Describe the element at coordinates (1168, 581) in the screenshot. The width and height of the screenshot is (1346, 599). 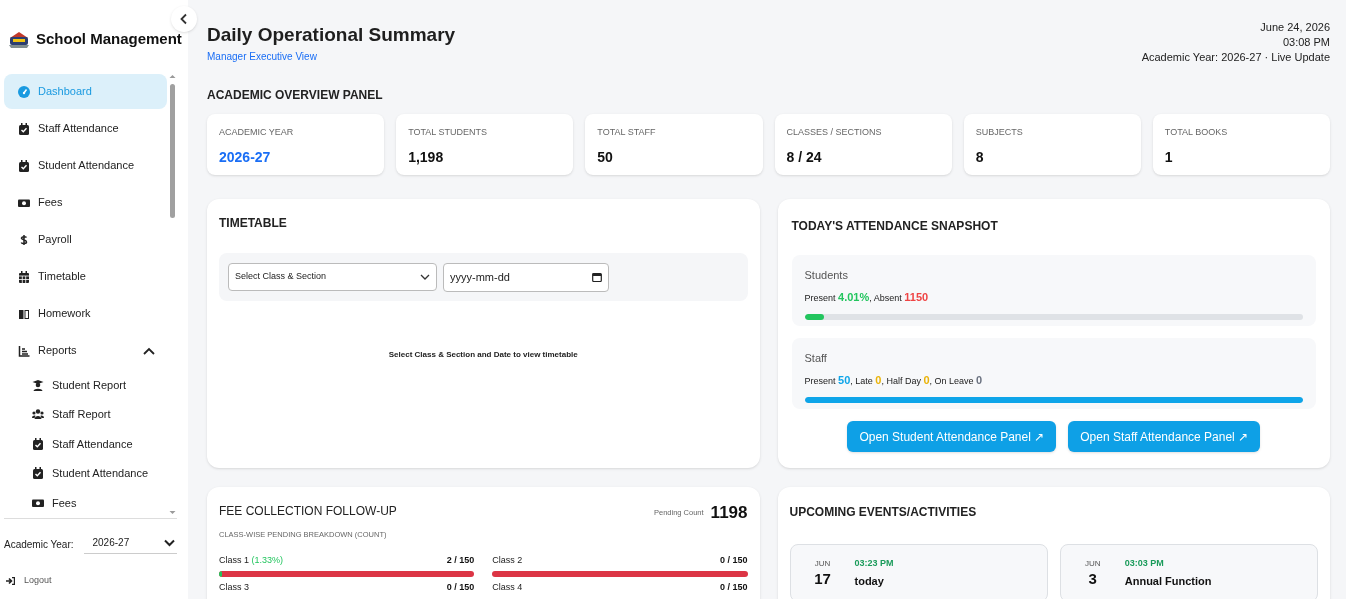
I see `event-title: Annual Function` at that location.